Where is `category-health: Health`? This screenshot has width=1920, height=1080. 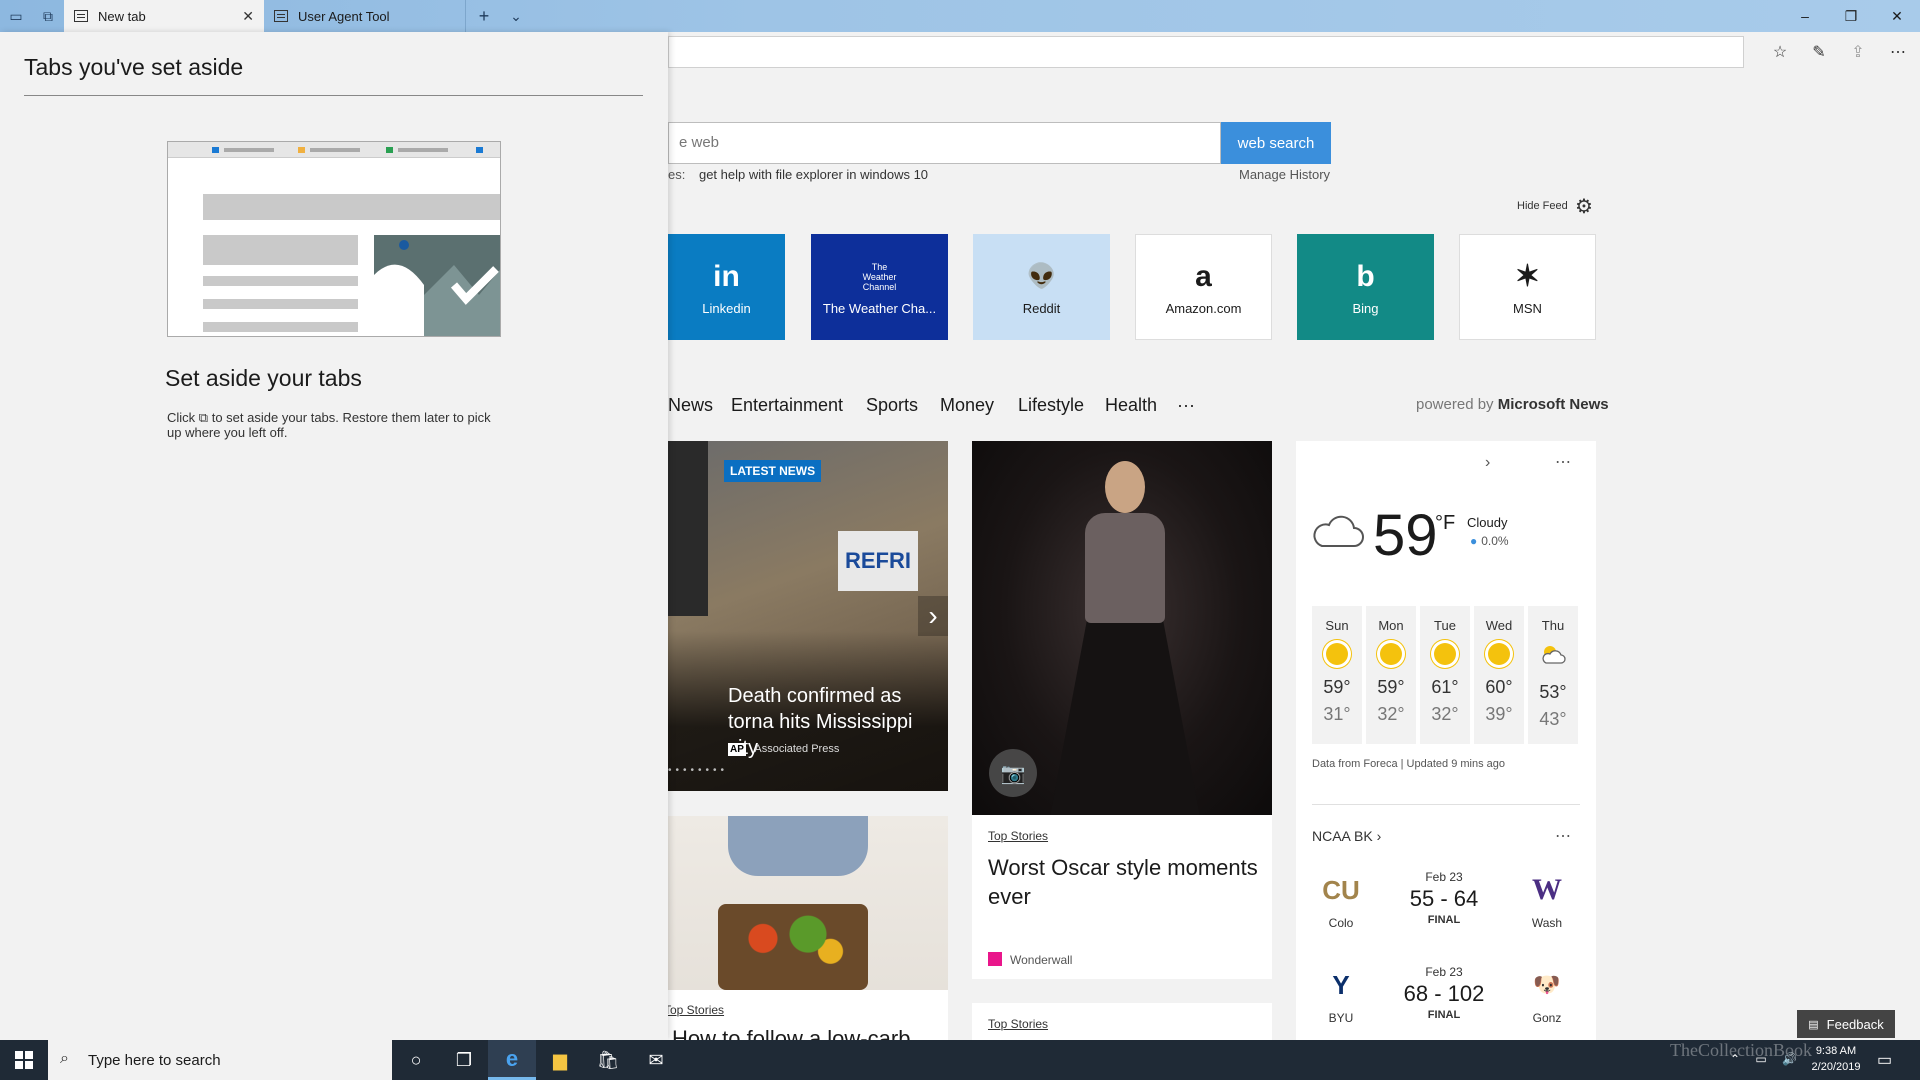
category-health: Health is located at coordinates (1131, 405).